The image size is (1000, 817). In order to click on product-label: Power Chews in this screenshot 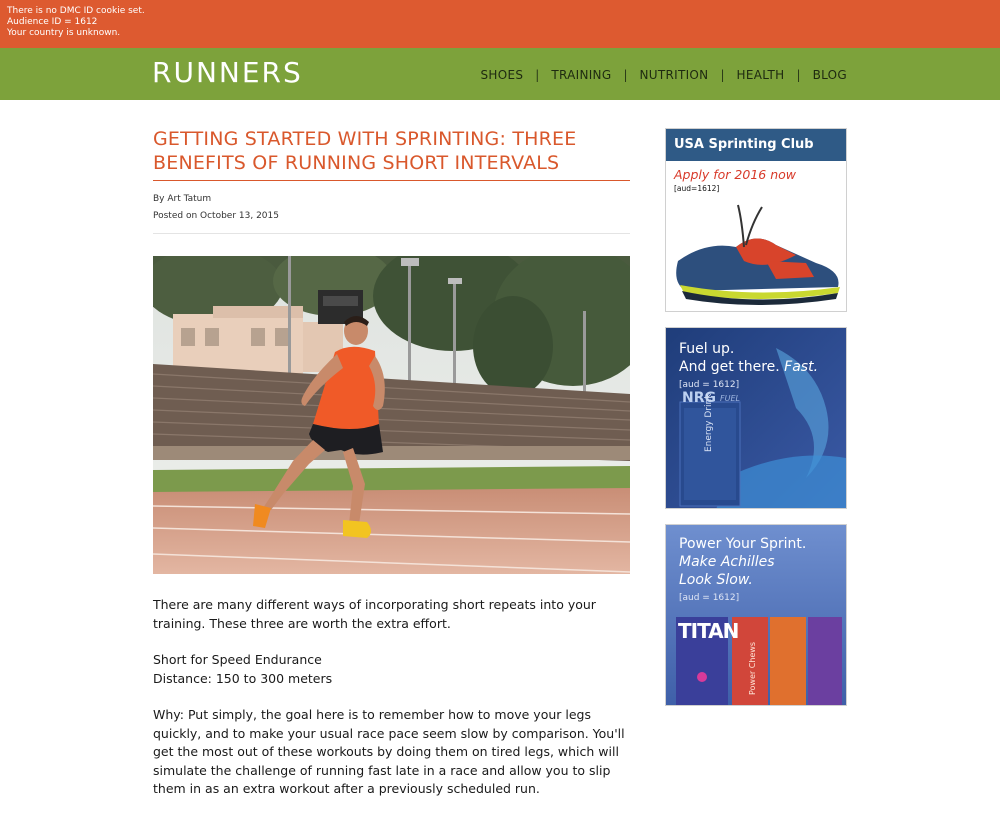, I will do `click(752, 668)`.